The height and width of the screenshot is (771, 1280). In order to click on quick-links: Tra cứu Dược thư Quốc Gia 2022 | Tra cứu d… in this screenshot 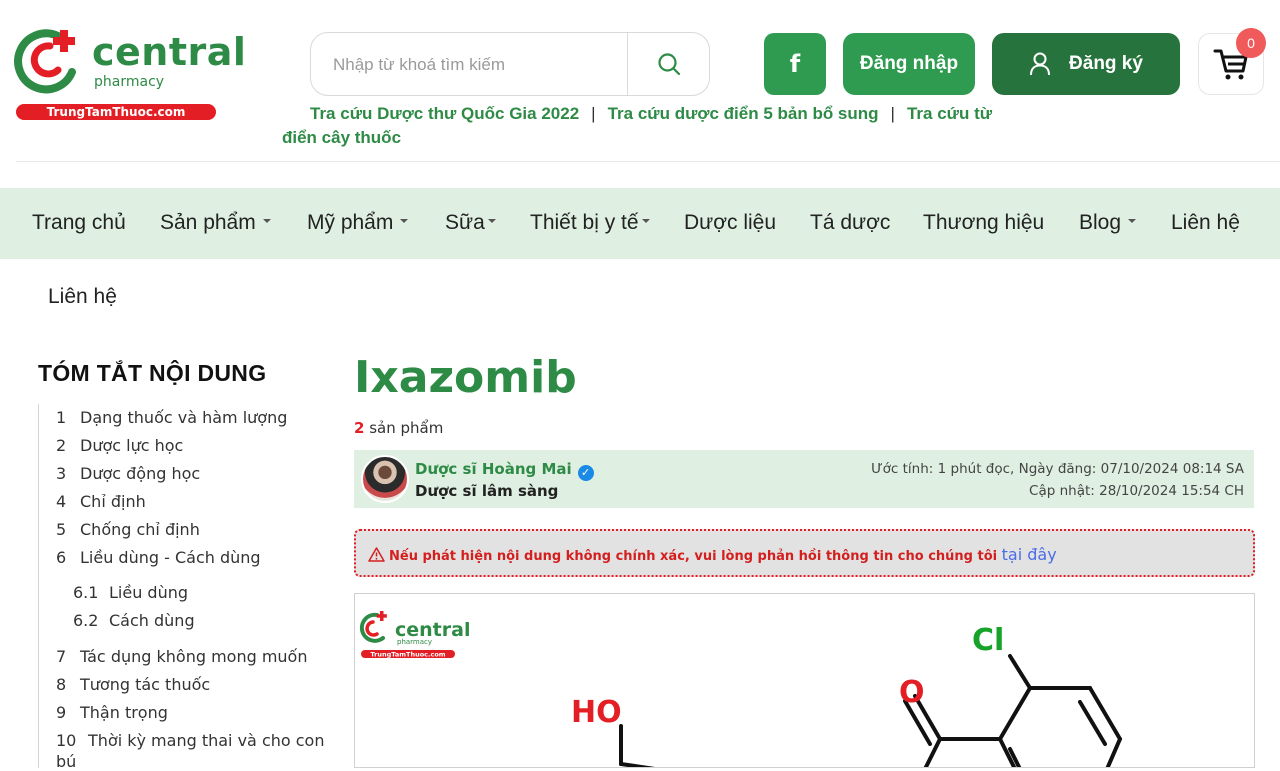, I will do `click(652, 126)`.